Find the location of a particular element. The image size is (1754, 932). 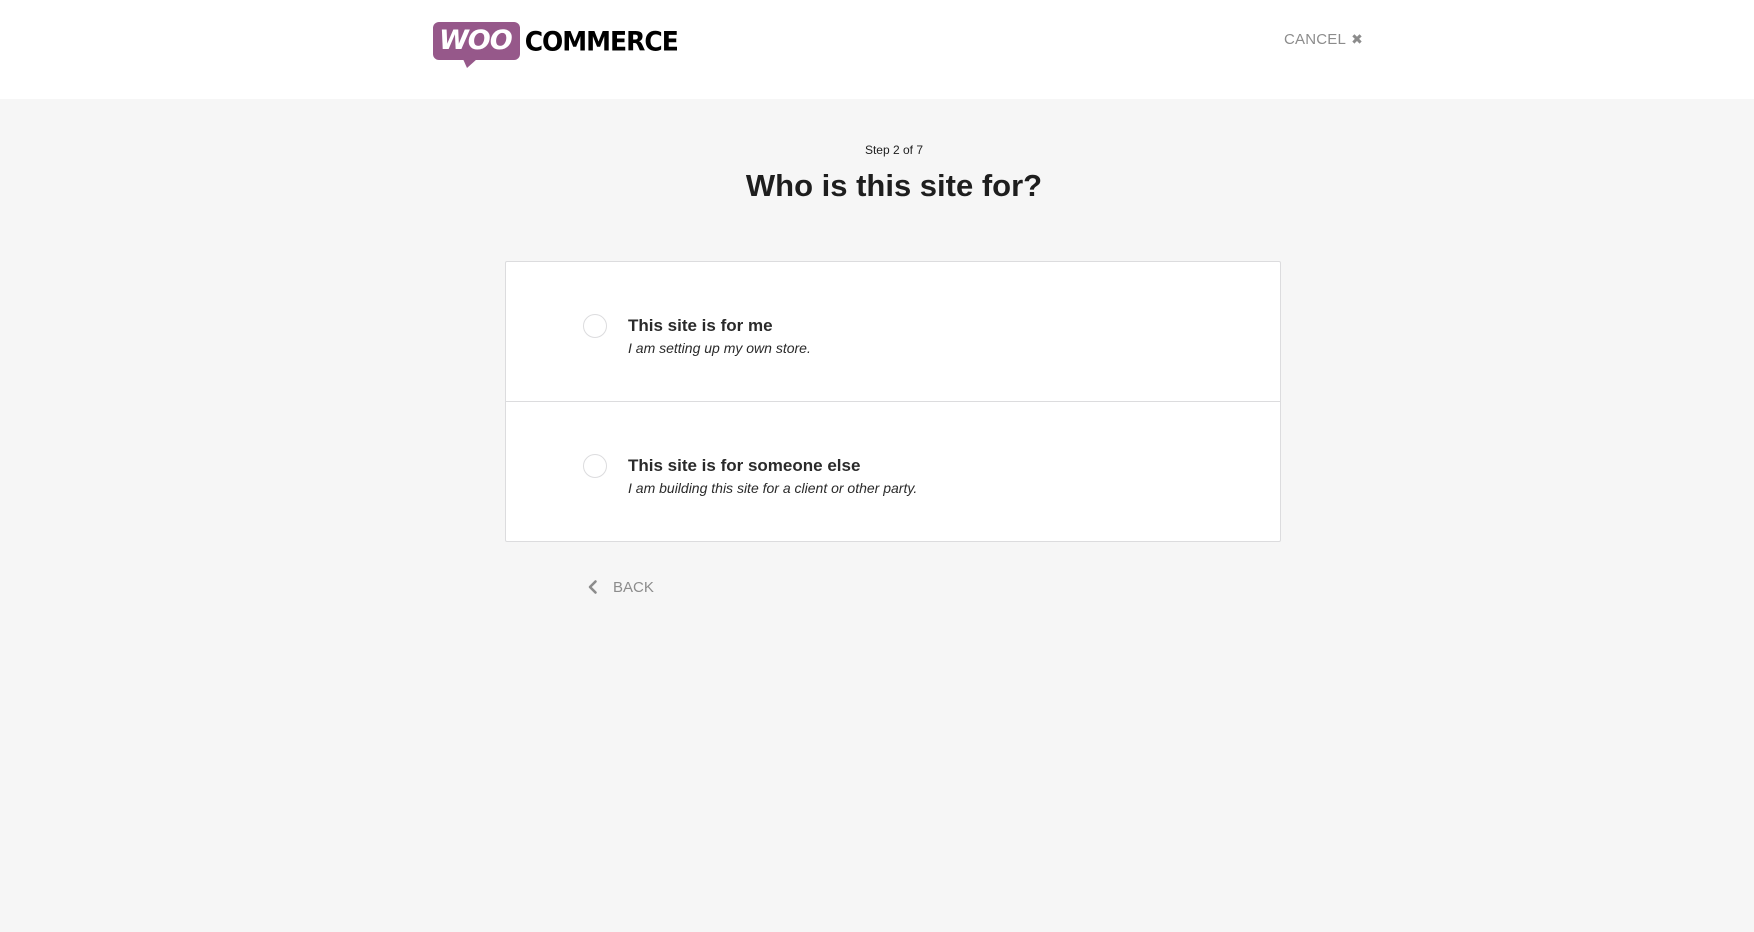

option-description: I am setting up my own store. is located at coordinates (719, 348).